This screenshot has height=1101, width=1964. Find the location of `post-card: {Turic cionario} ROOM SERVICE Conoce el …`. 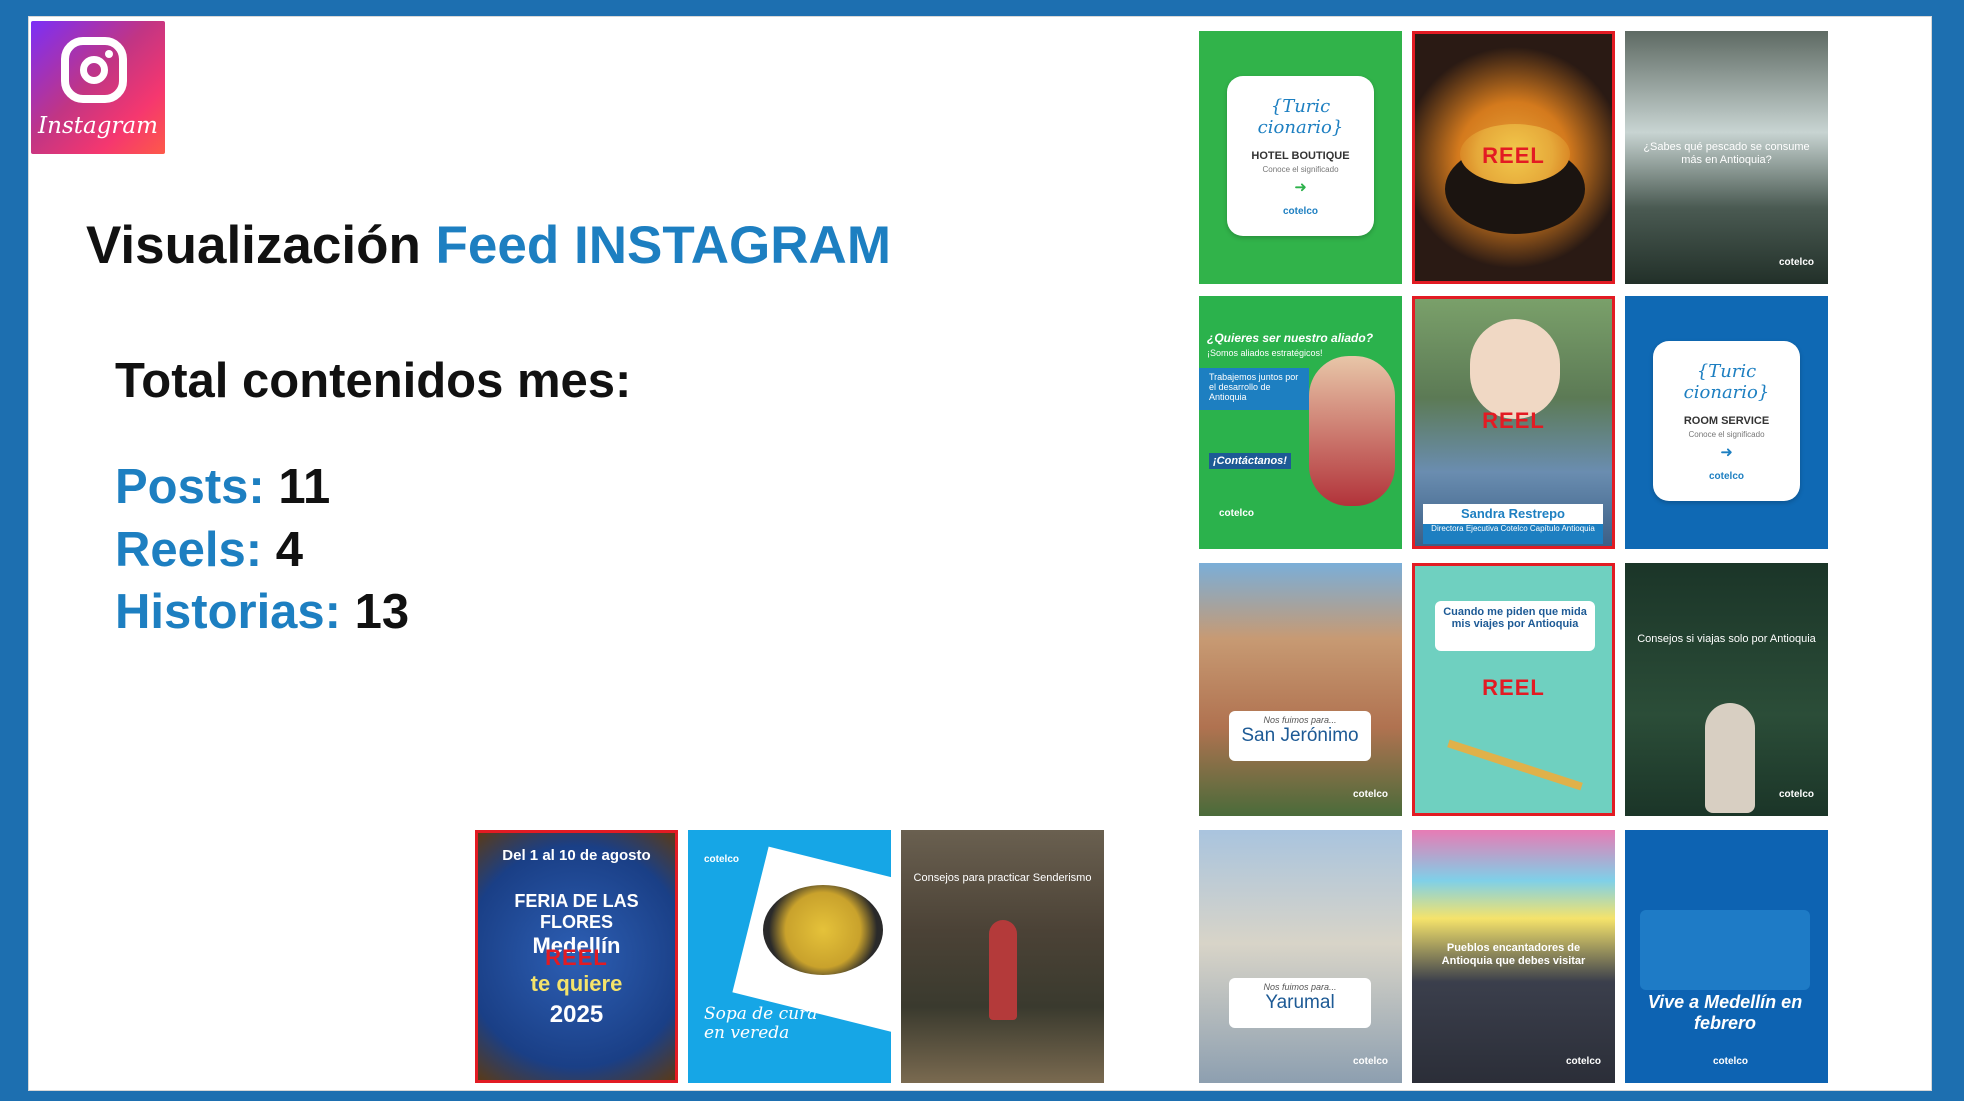

post-card: {Turic cionario} ROOM SERVICE Conoce el … is located at coordinates (1726, 421).